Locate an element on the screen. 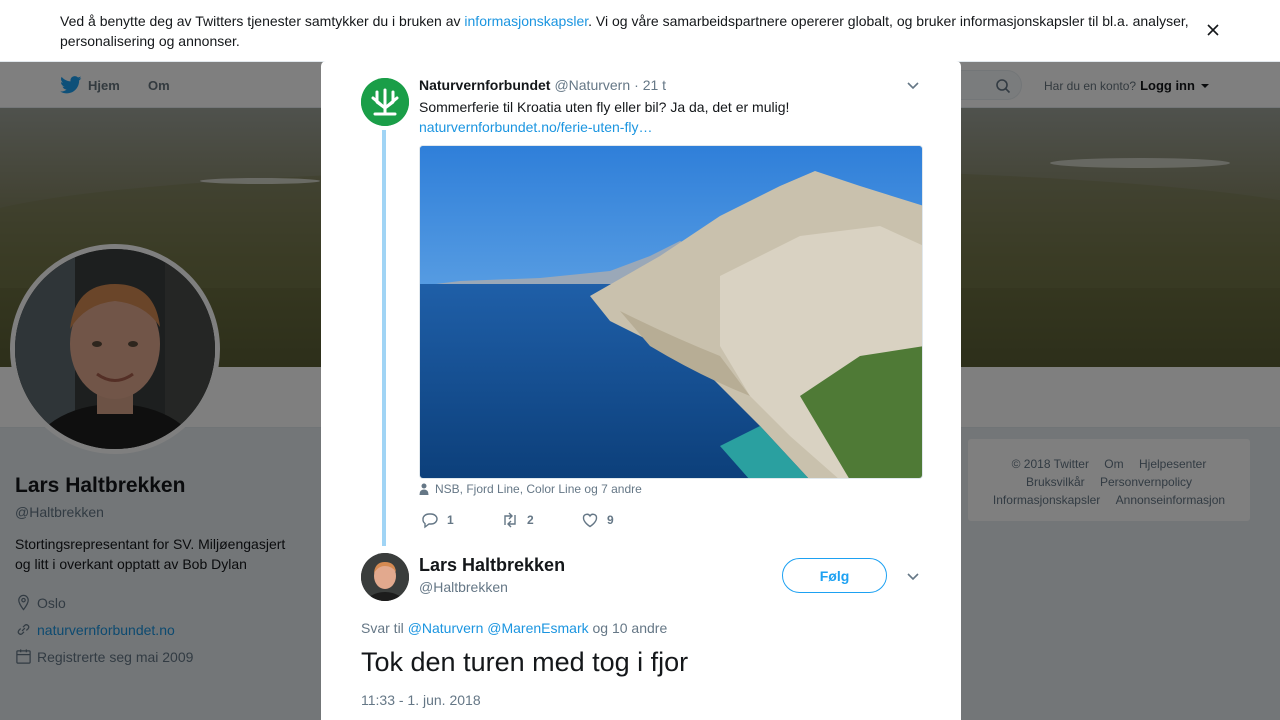  naturvern-logo-icon is located at coordinates (385, 102).